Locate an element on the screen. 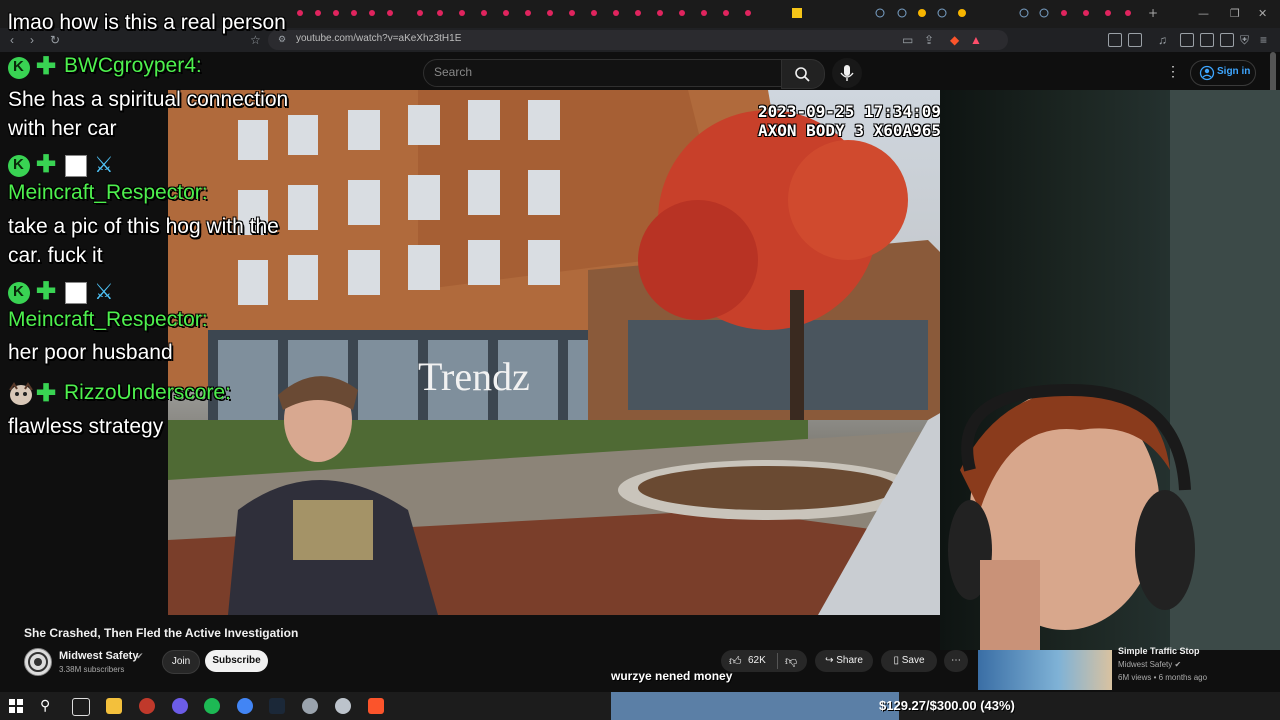  chat-message-line: take a pic of this hog with the is located at coordinates (143, 226).